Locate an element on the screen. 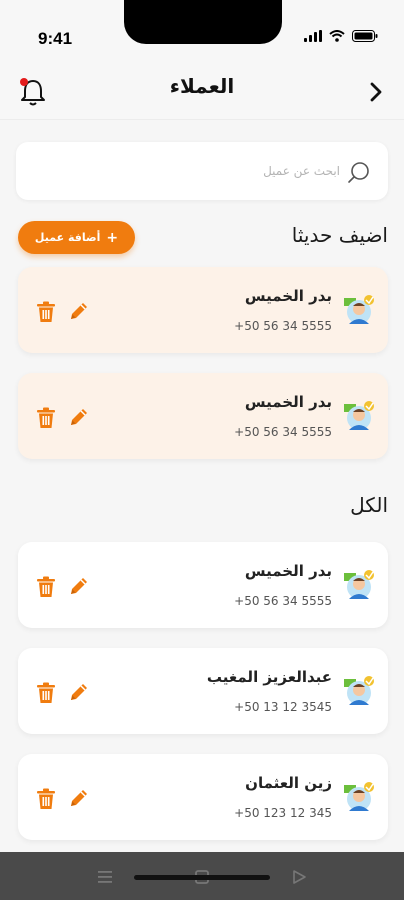  plus-icon: + is located at coordinates (112, 237).